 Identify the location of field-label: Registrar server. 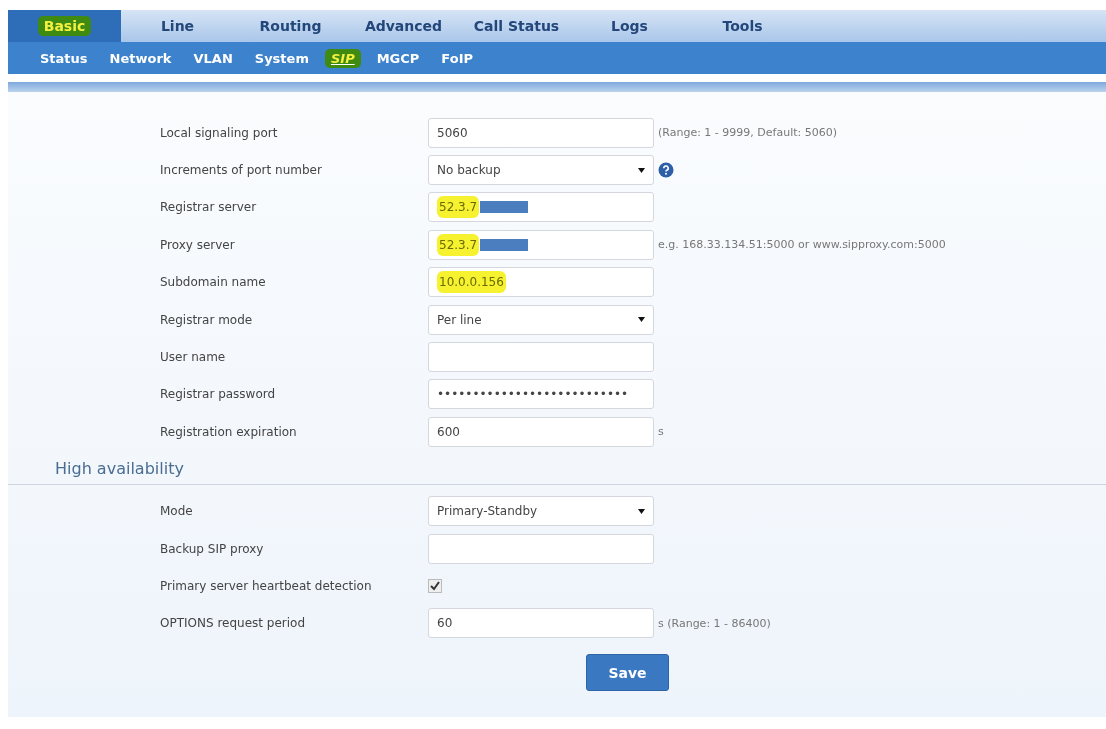
(209, 207).